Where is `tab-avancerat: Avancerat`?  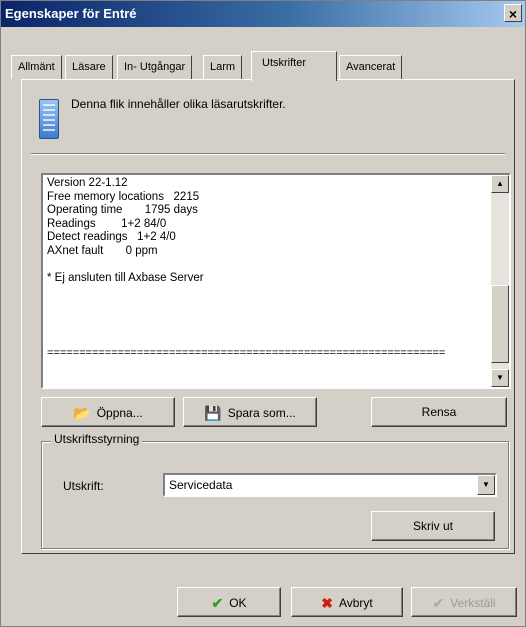
tab-avancerat: Avancerat is located at coordinates (371, 67).